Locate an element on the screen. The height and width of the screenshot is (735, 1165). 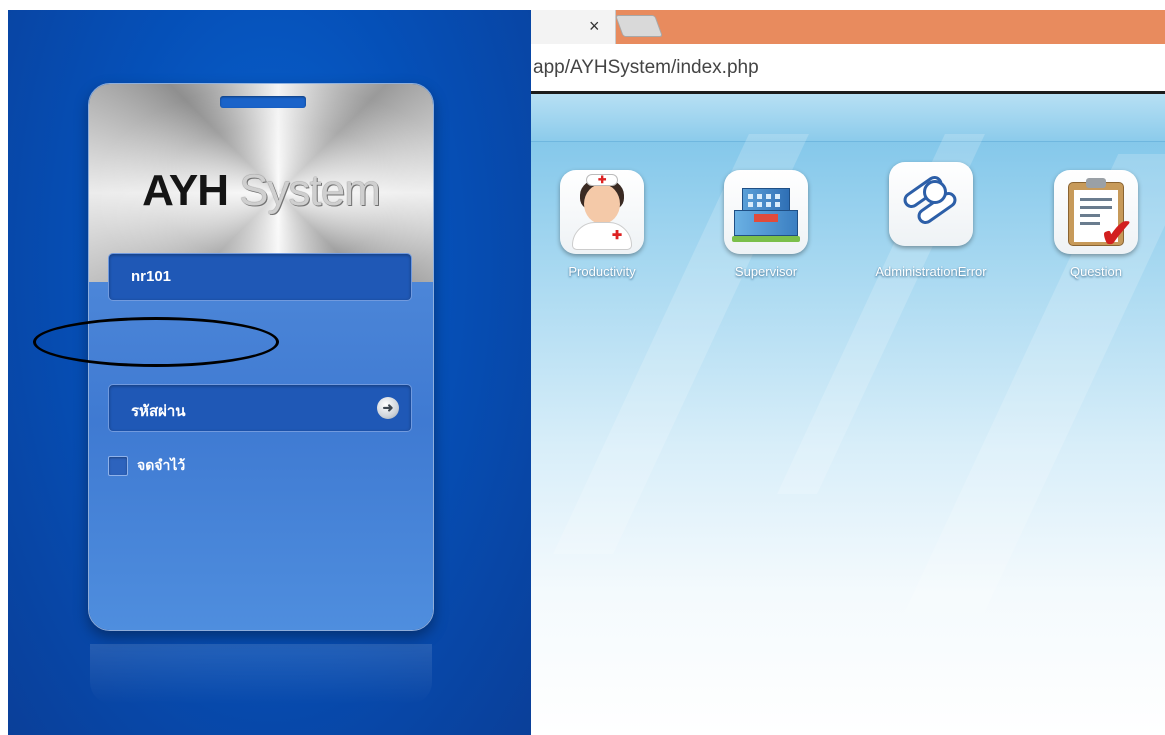
app-tile-administration-error: AdministrationError is located at coordinates (931, 220).